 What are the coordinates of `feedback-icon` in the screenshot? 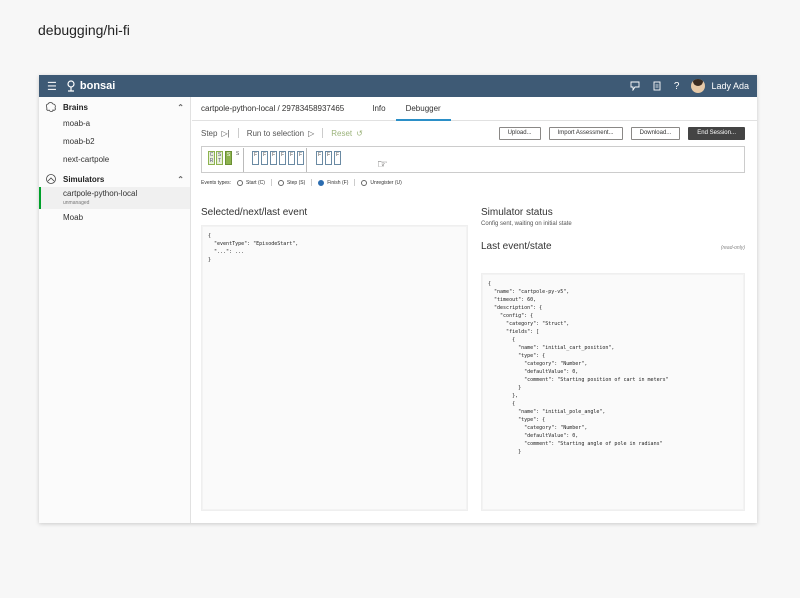 It's located at (635, 86).